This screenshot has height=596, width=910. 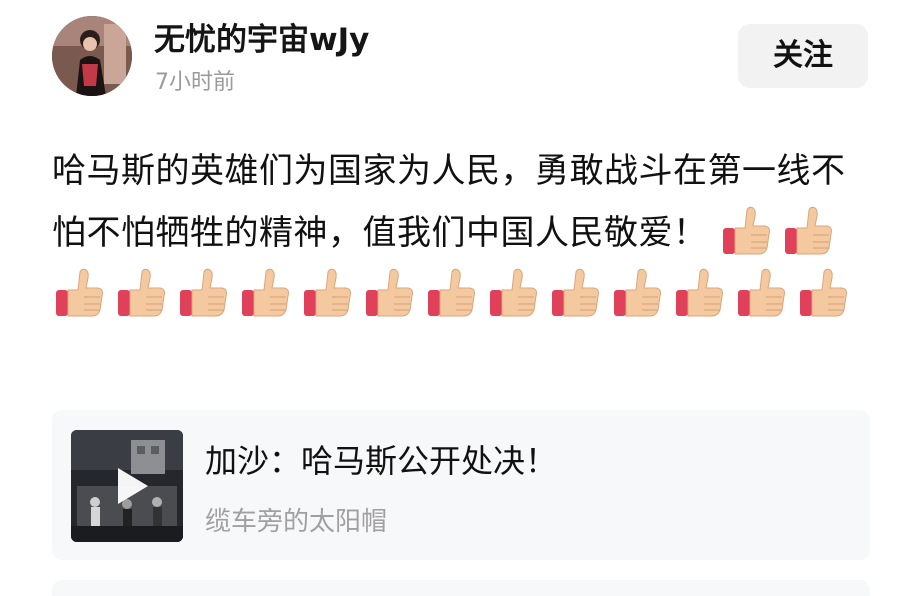 What do you see at coordinates (461, 588) in the screenshot?
I see `next-card-edge` at bounding box center [461, 588].